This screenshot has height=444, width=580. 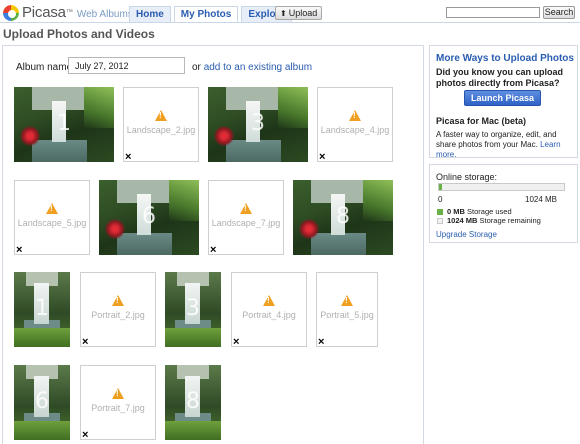 I want to click on pending-upload-box: Landscape_5.jpg, so click(x=52, y=217).